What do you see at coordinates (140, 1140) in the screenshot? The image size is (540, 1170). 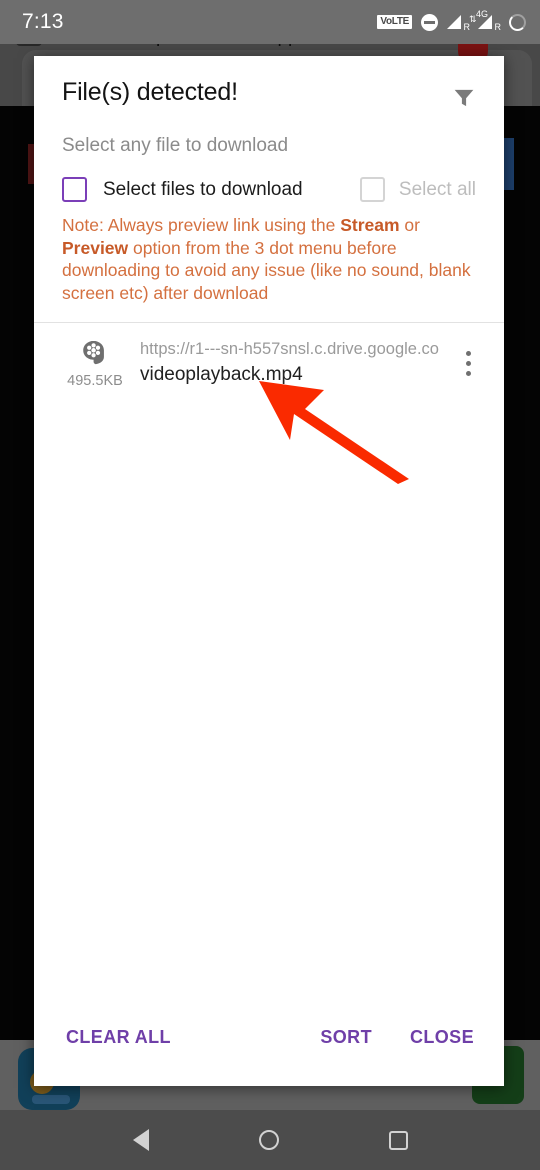 I see `back-icon` at bounding box center [140, 1140].